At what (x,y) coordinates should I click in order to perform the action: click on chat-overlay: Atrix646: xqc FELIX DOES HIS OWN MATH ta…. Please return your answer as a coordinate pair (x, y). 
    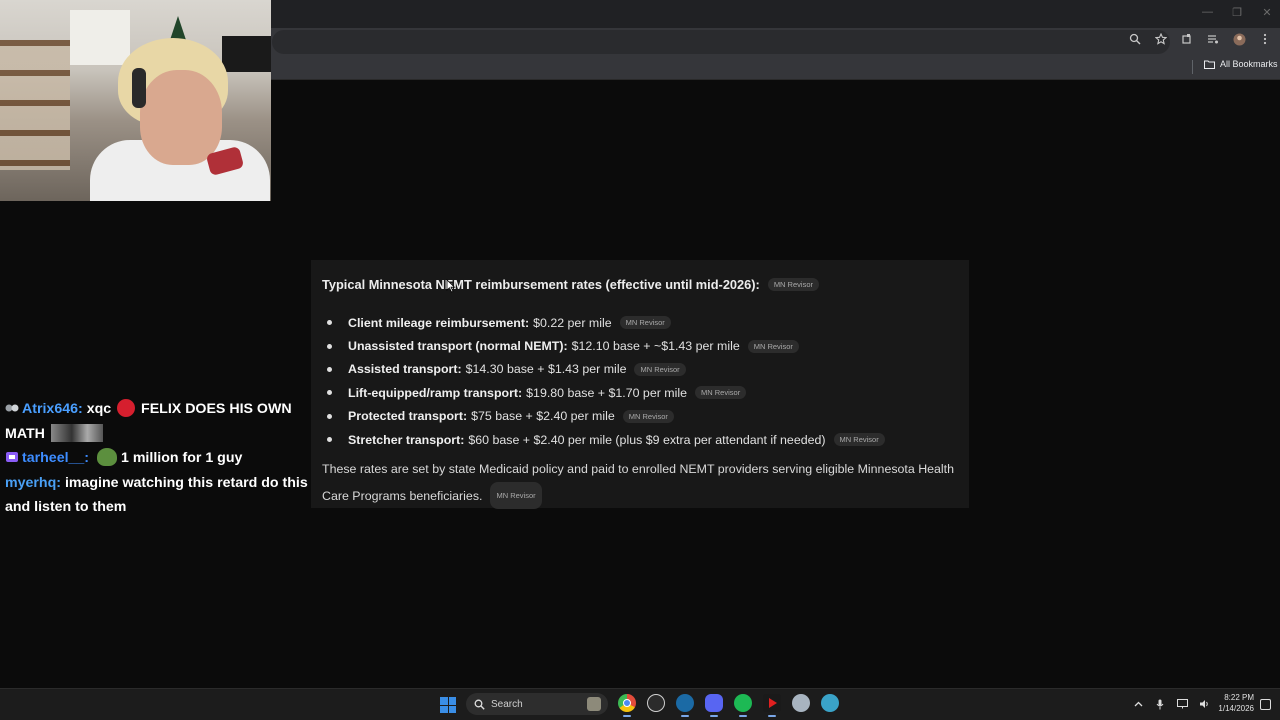
    Looking at the image, I should click on (157, 458).